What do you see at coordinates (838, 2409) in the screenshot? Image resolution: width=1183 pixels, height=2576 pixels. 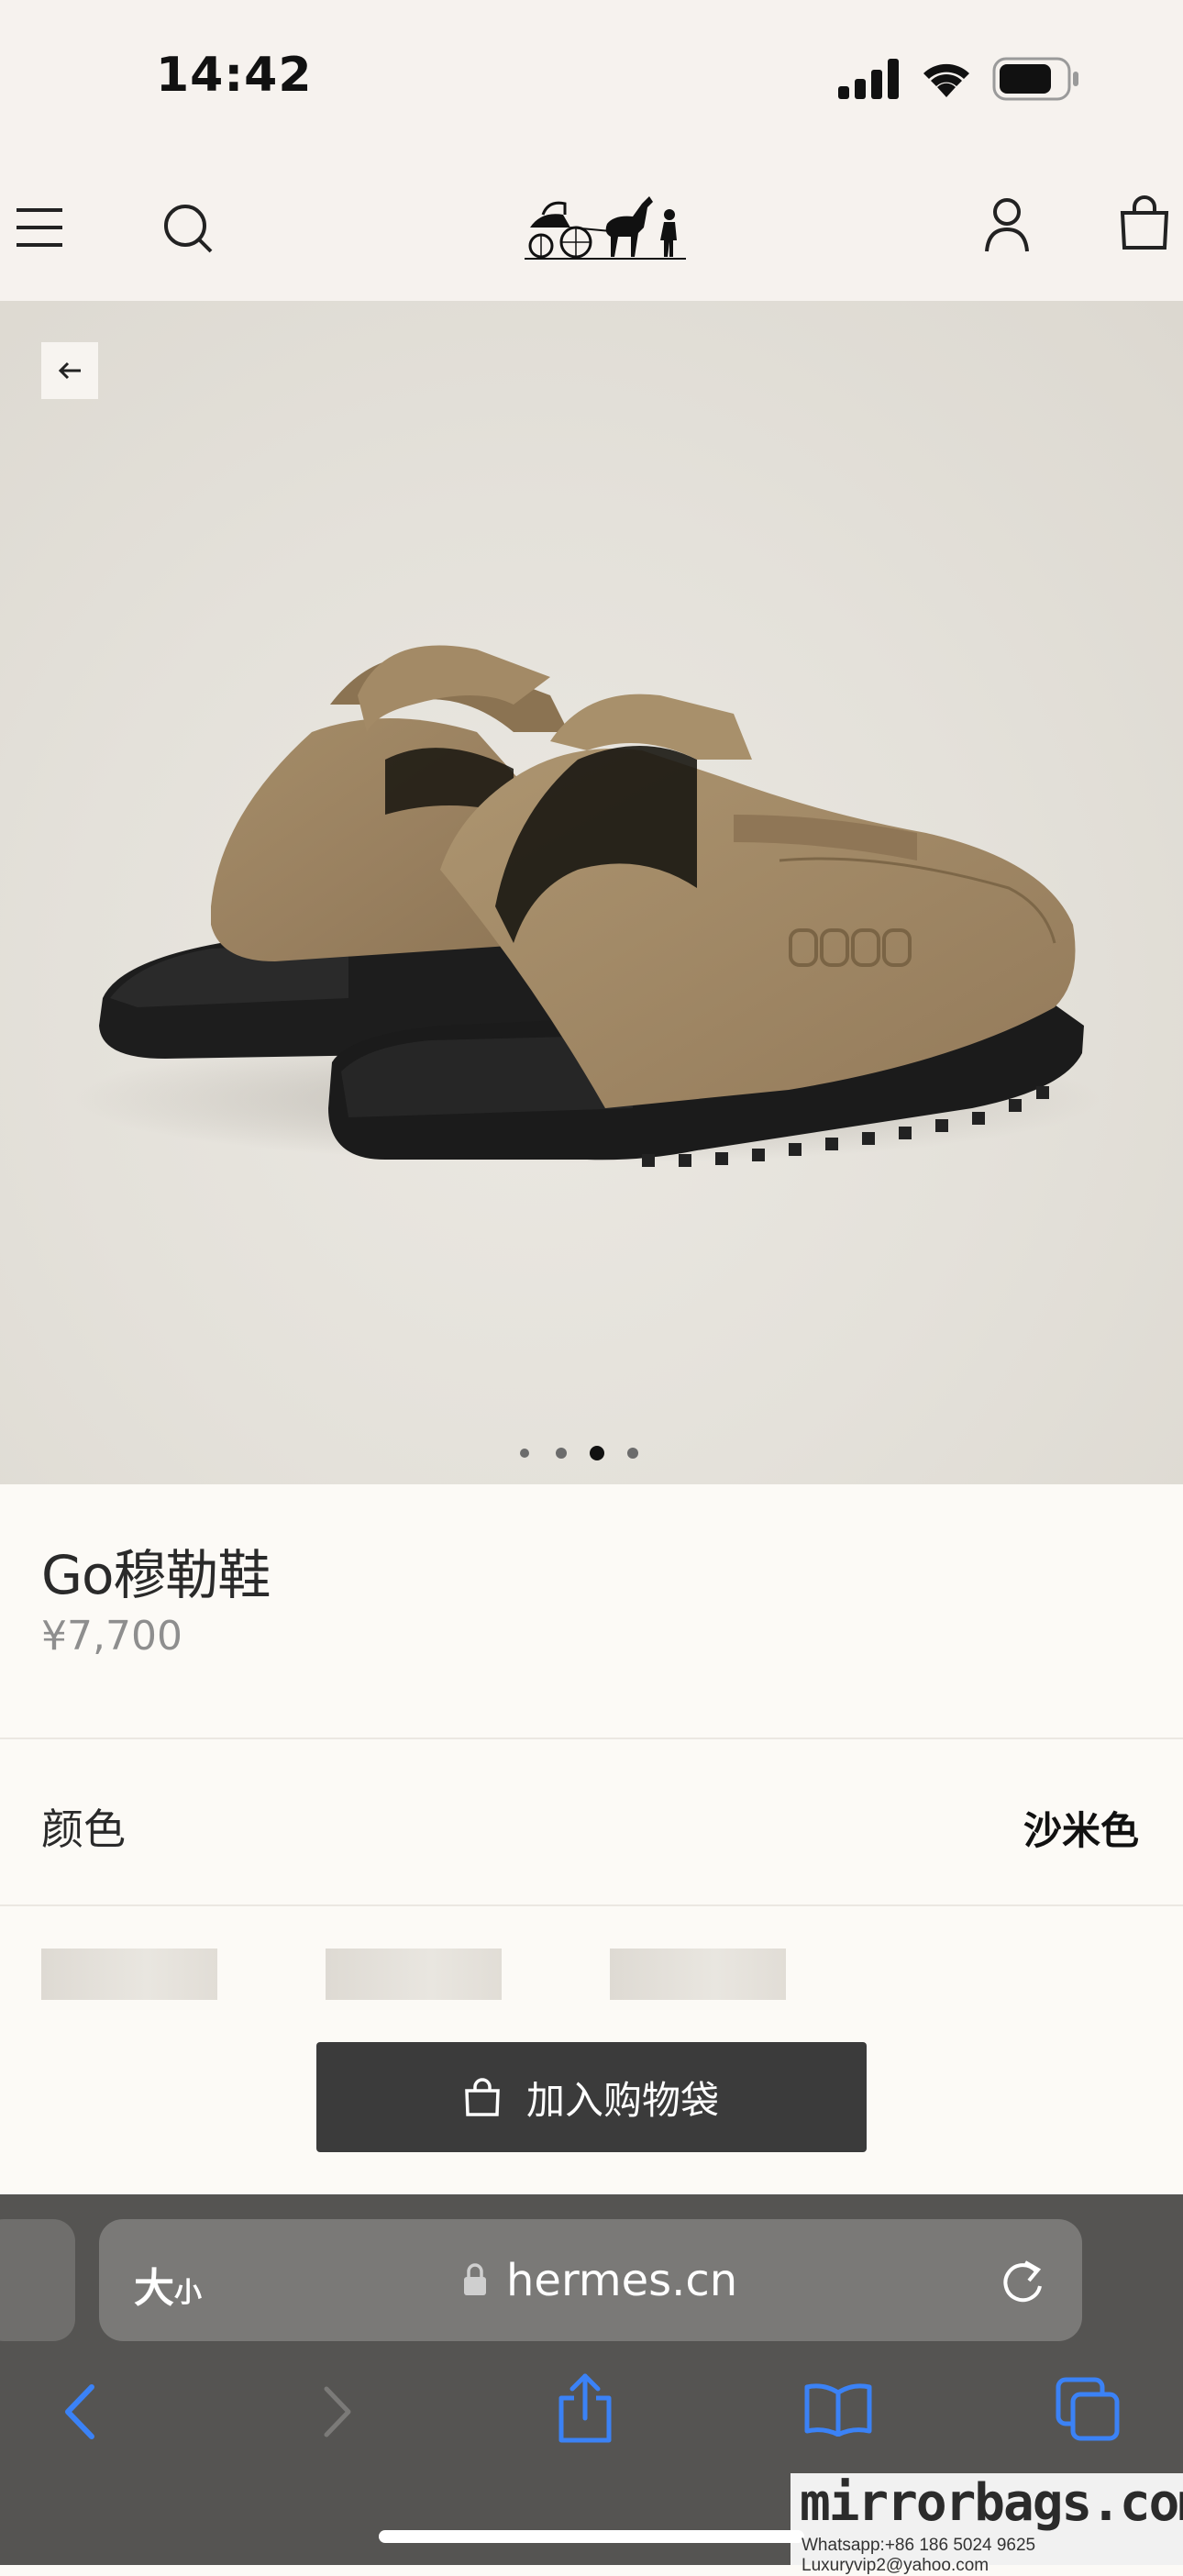 I see `bookmarks-icon` at bounding box center [838, 2409].